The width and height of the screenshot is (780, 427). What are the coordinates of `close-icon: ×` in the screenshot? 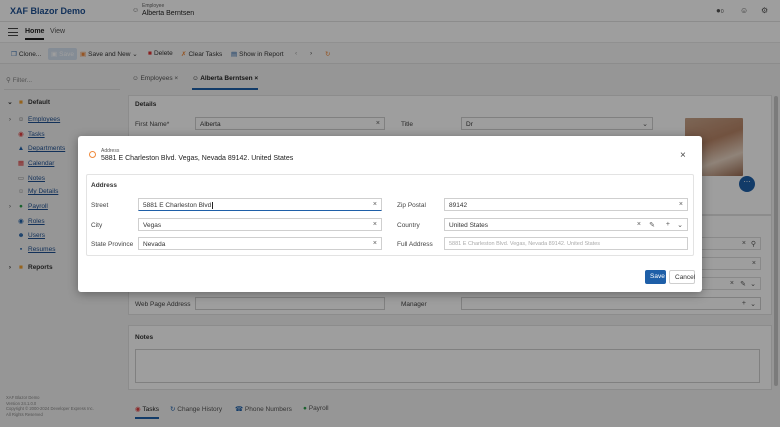 It's located at (683, 155).